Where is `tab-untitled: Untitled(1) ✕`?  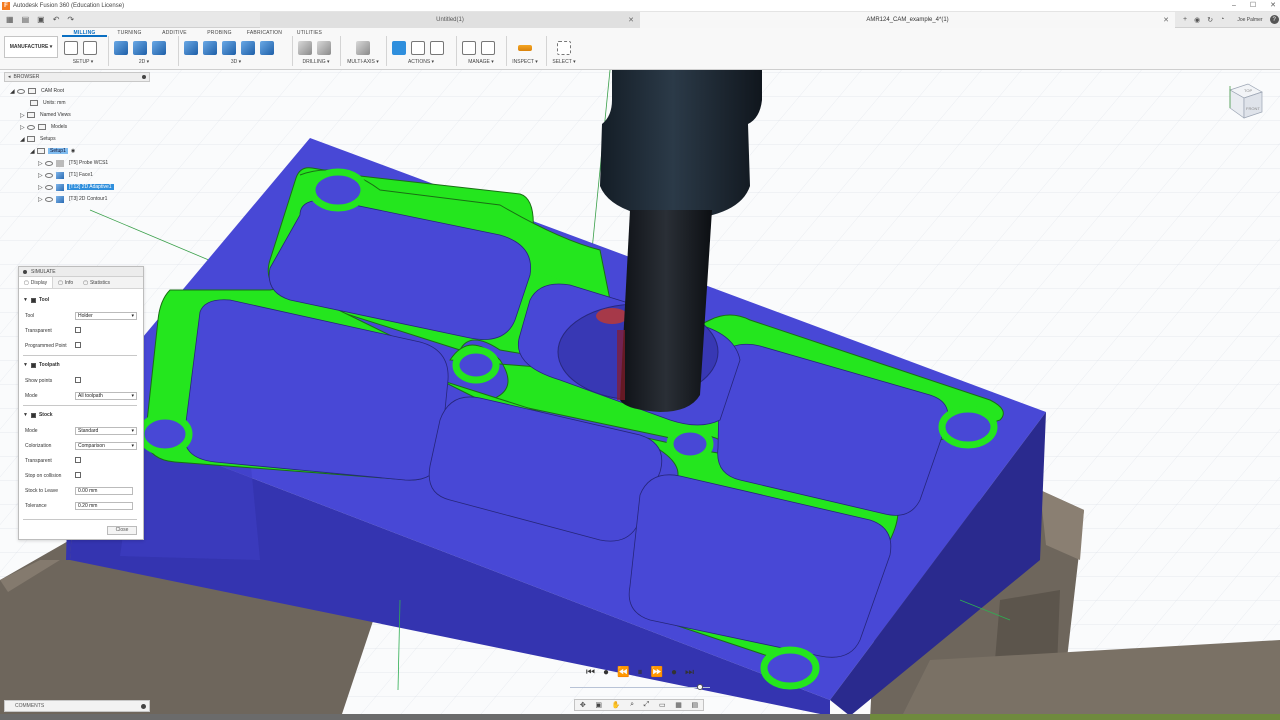
tab-untitled: Untitled(1) ✕ is located at coordinates (450, 19).